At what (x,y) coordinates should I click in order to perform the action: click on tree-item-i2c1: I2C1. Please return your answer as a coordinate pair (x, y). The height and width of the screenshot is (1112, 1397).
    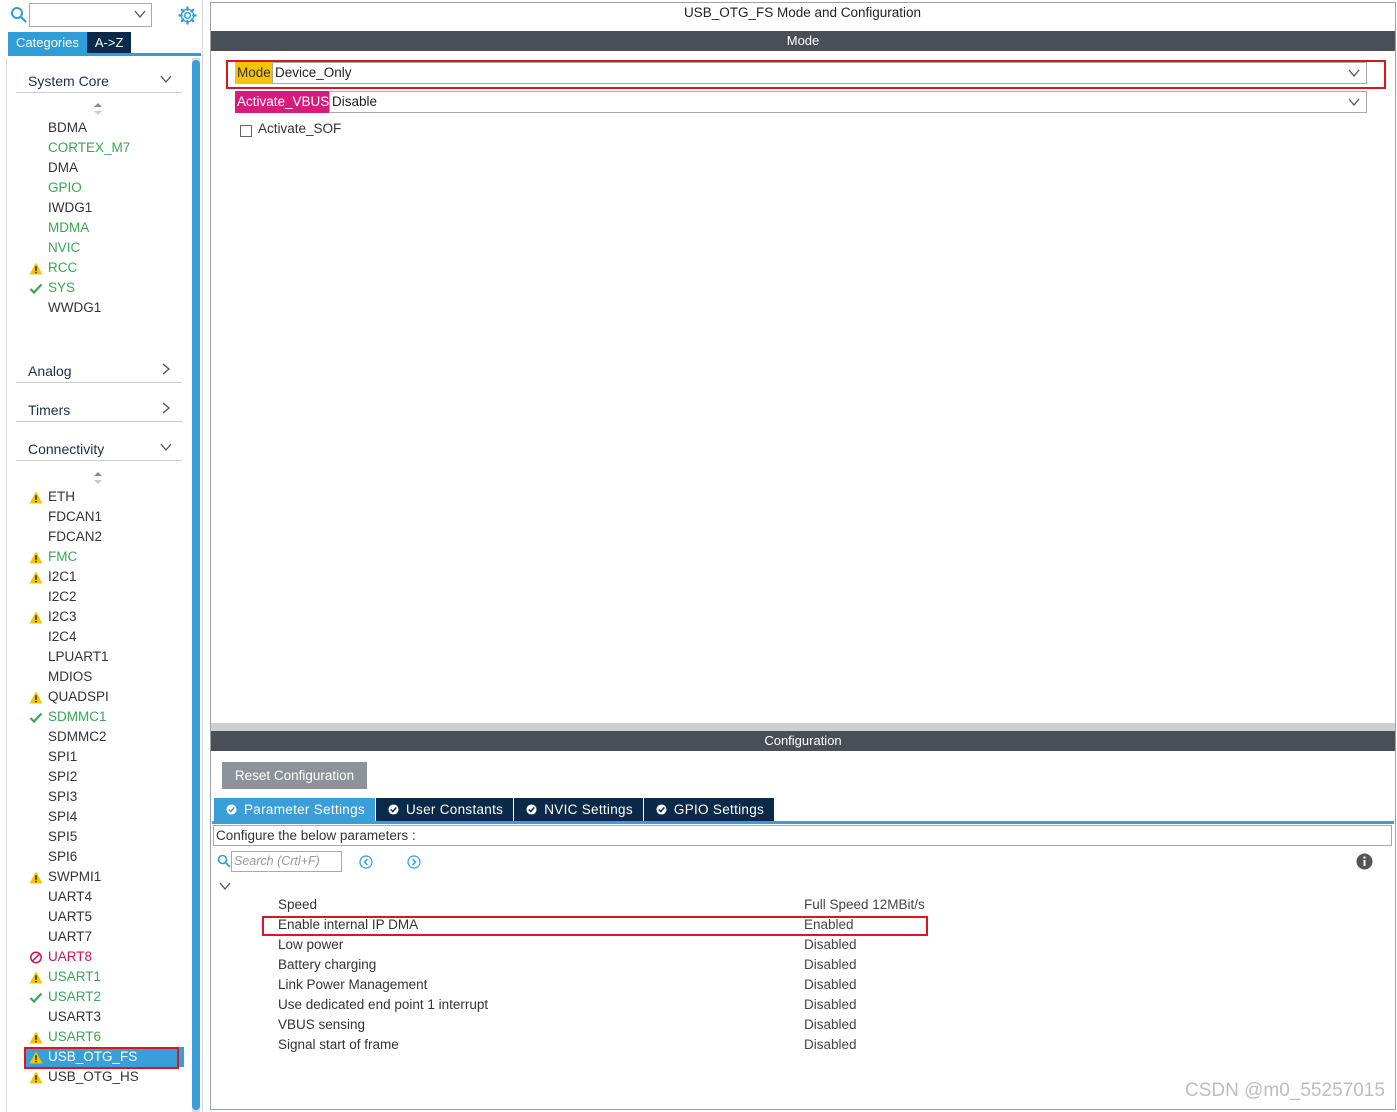
    Looking at the image, I should click on (104, 577).